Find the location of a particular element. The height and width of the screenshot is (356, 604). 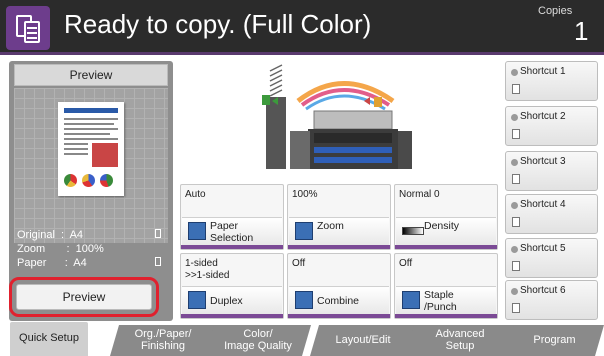

staple-punch-value: Off is located at coordinates (406, 263).